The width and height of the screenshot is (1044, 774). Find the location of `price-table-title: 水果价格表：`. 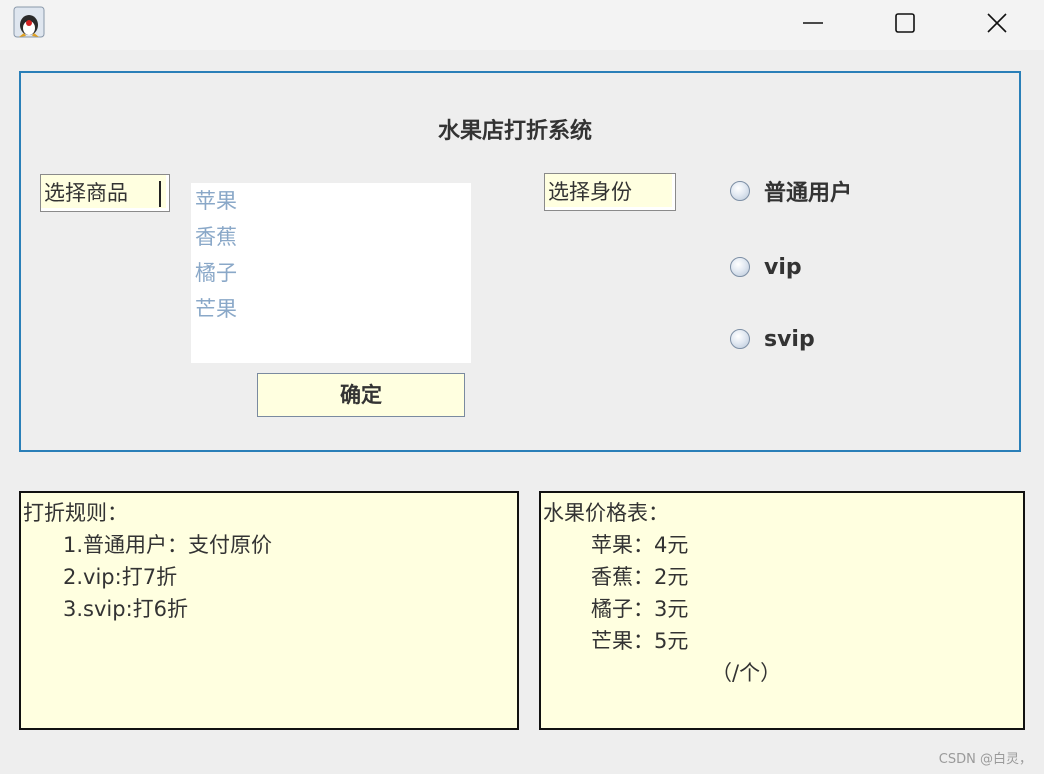

price-table-title: 水果价格表： is located at coordinates (606, 513).